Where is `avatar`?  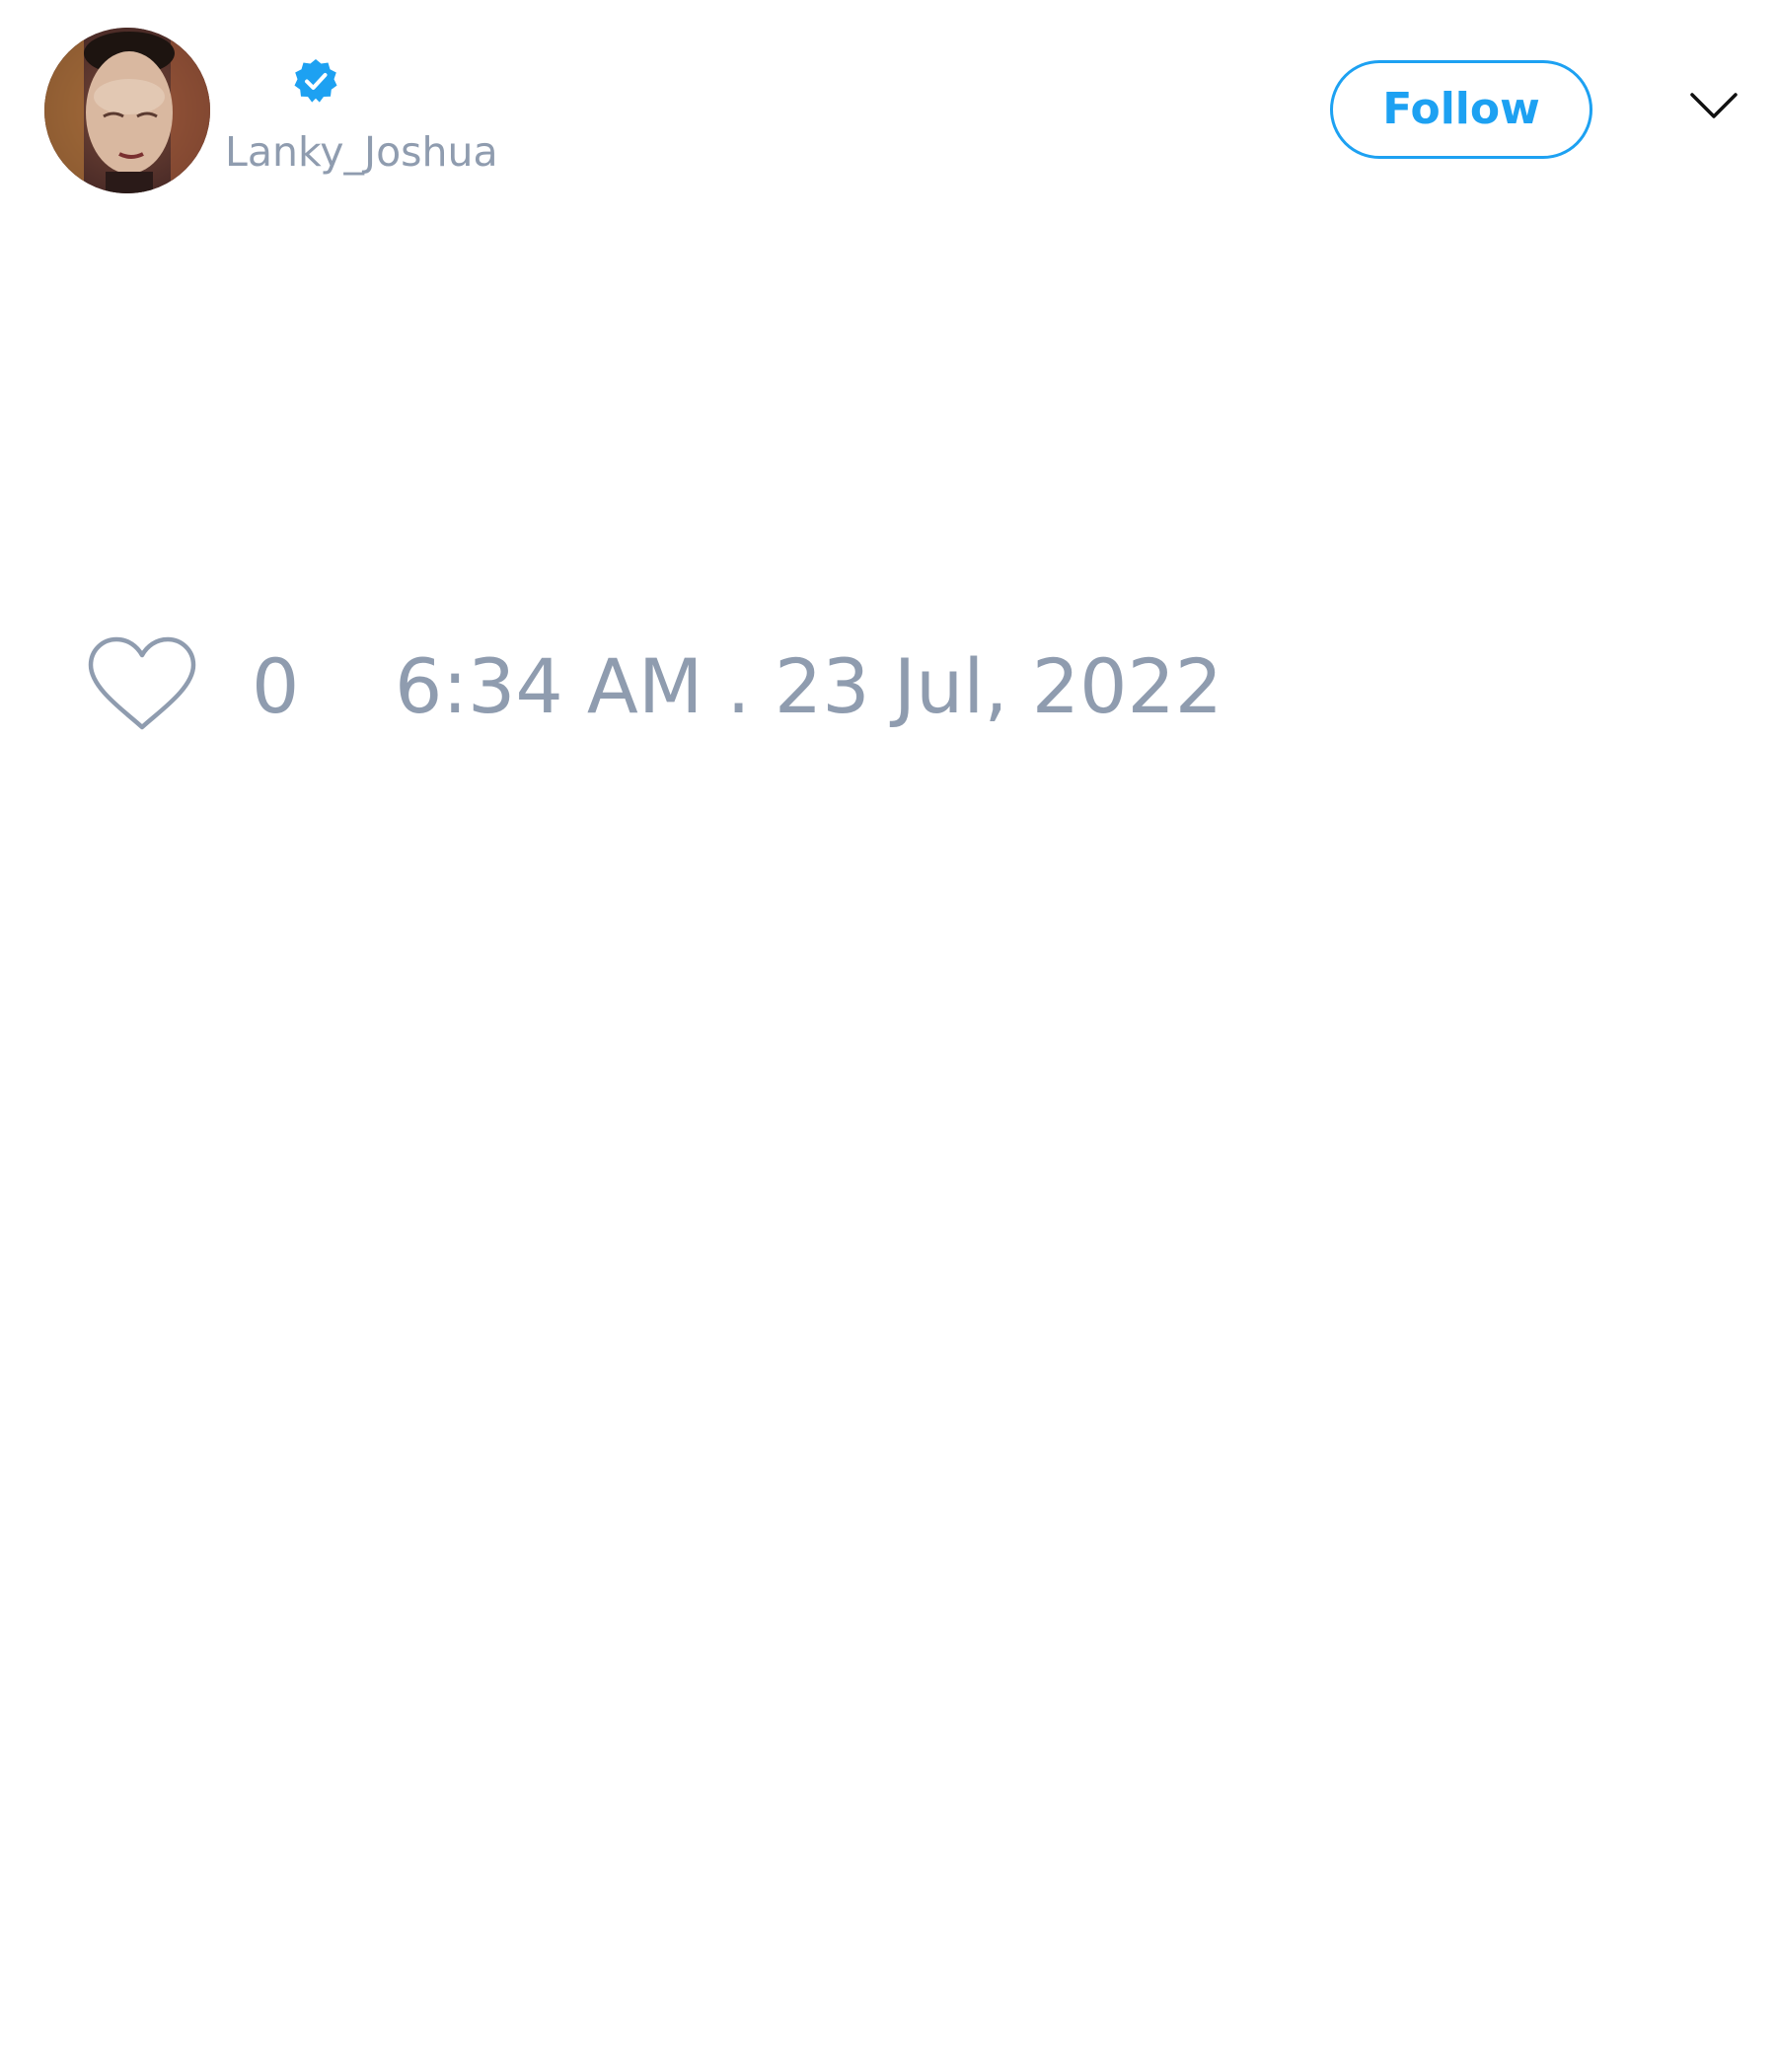 avatar is located at coordinates (127, 111).